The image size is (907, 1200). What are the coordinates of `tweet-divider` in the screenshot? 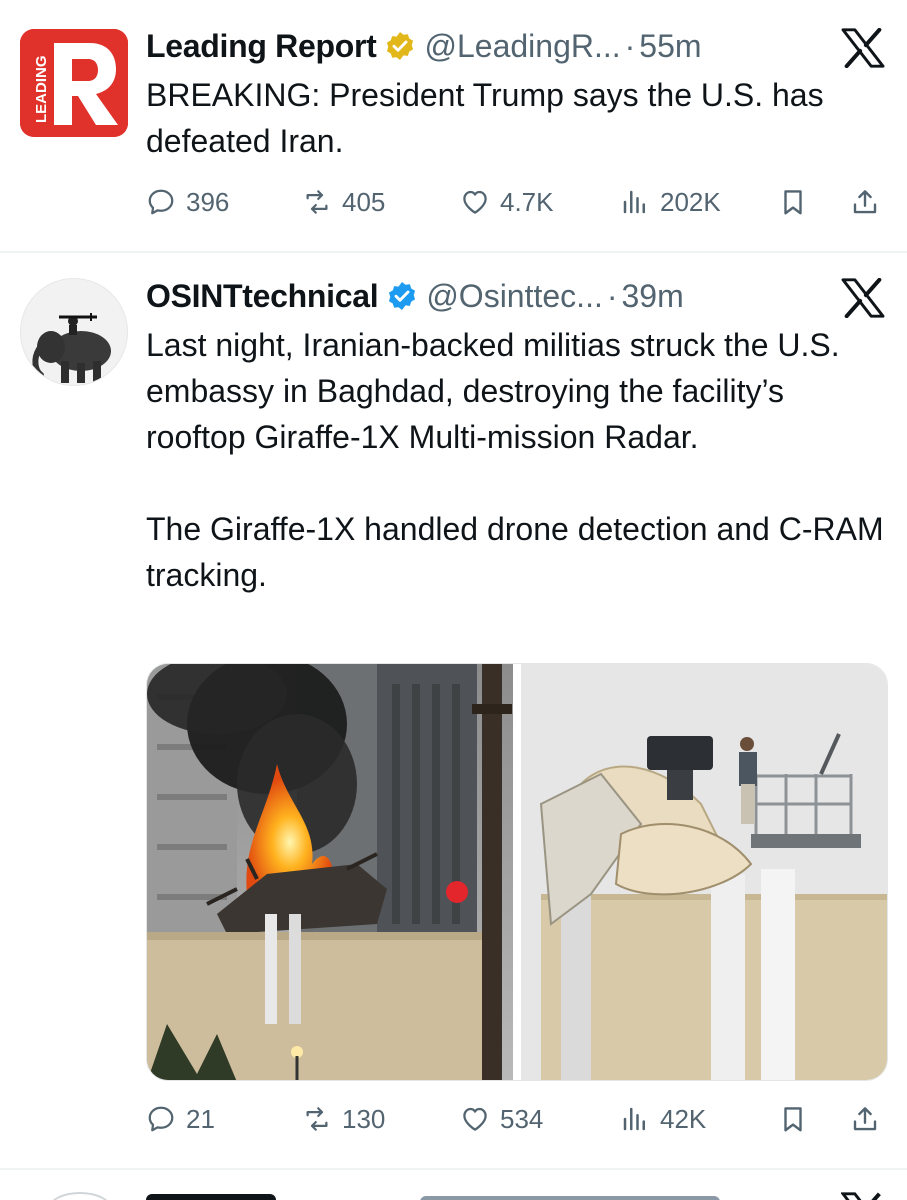 It's located at (453, 1169).